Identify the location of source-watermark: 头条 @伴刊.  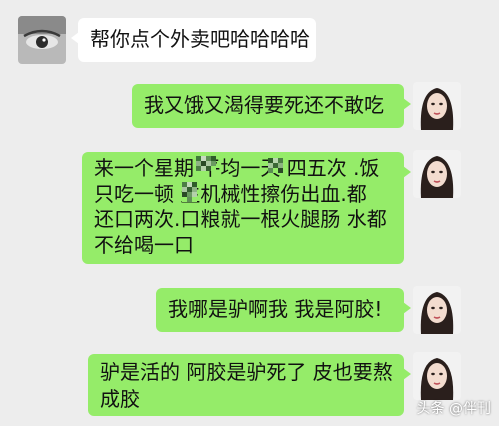
(453, 409).